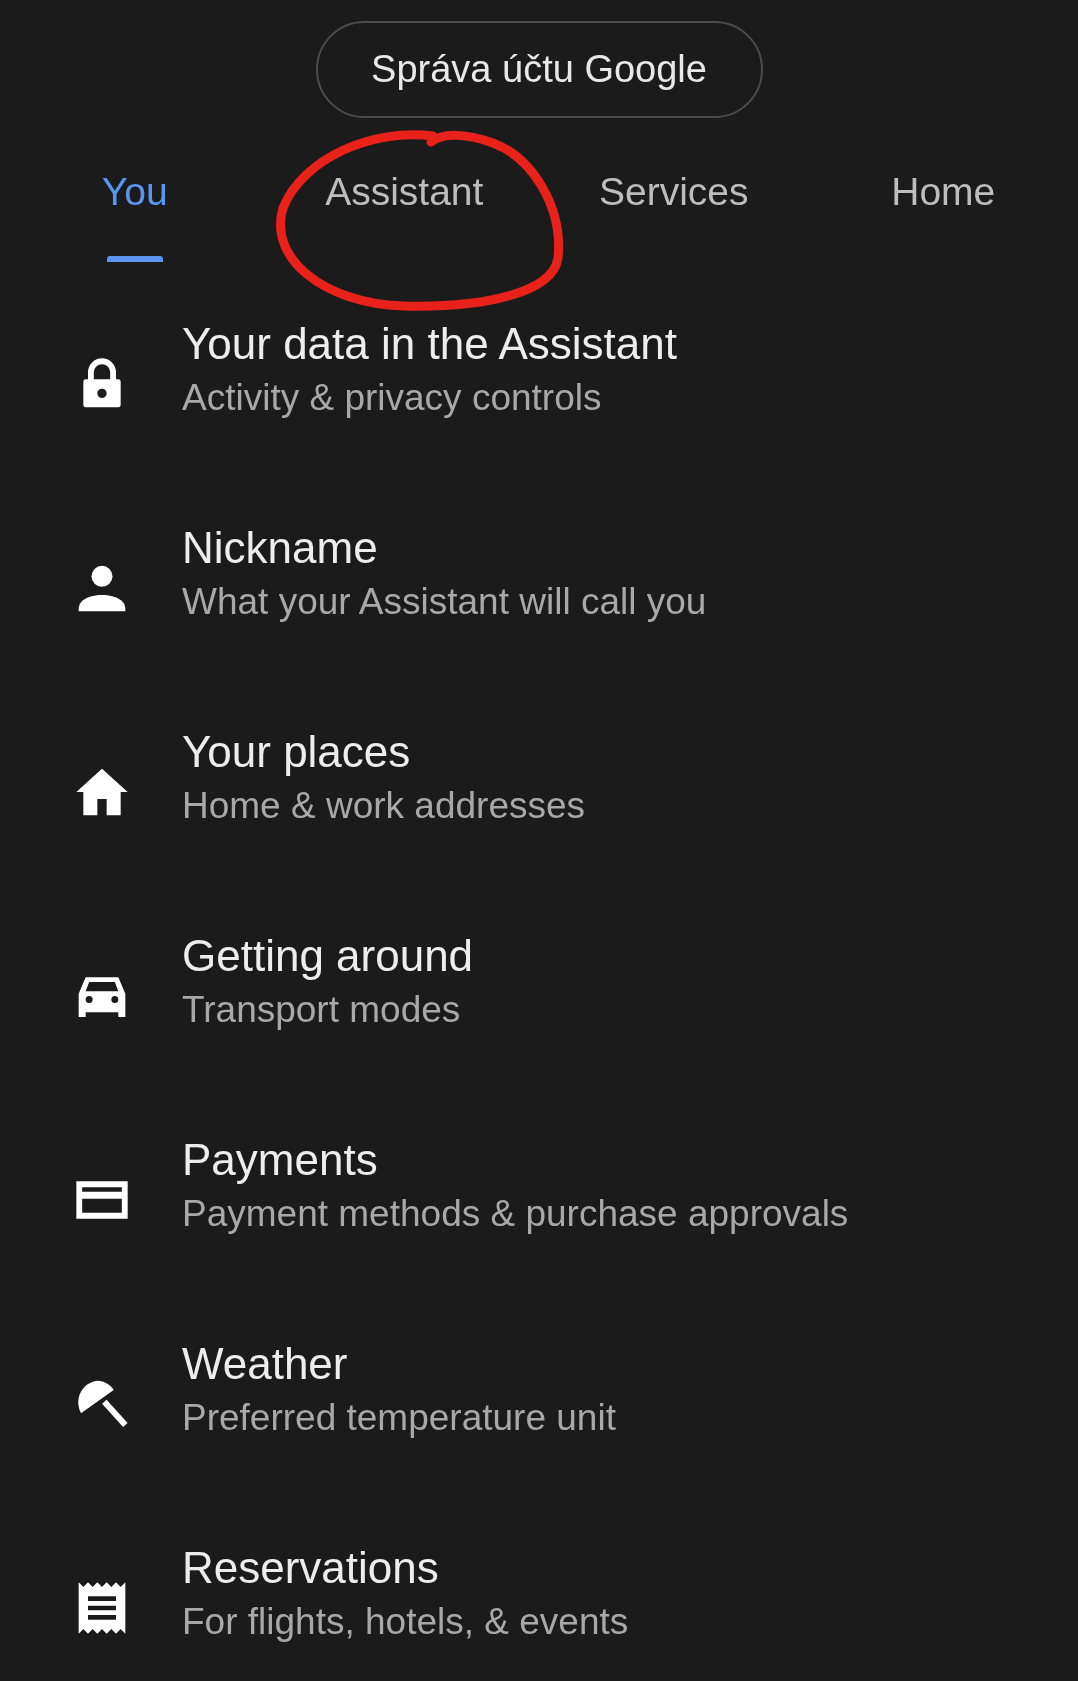  Describe the element at coordinates (384, 806) in the screenshot. I see `item-subtitle: Home & work addresses` at that location.